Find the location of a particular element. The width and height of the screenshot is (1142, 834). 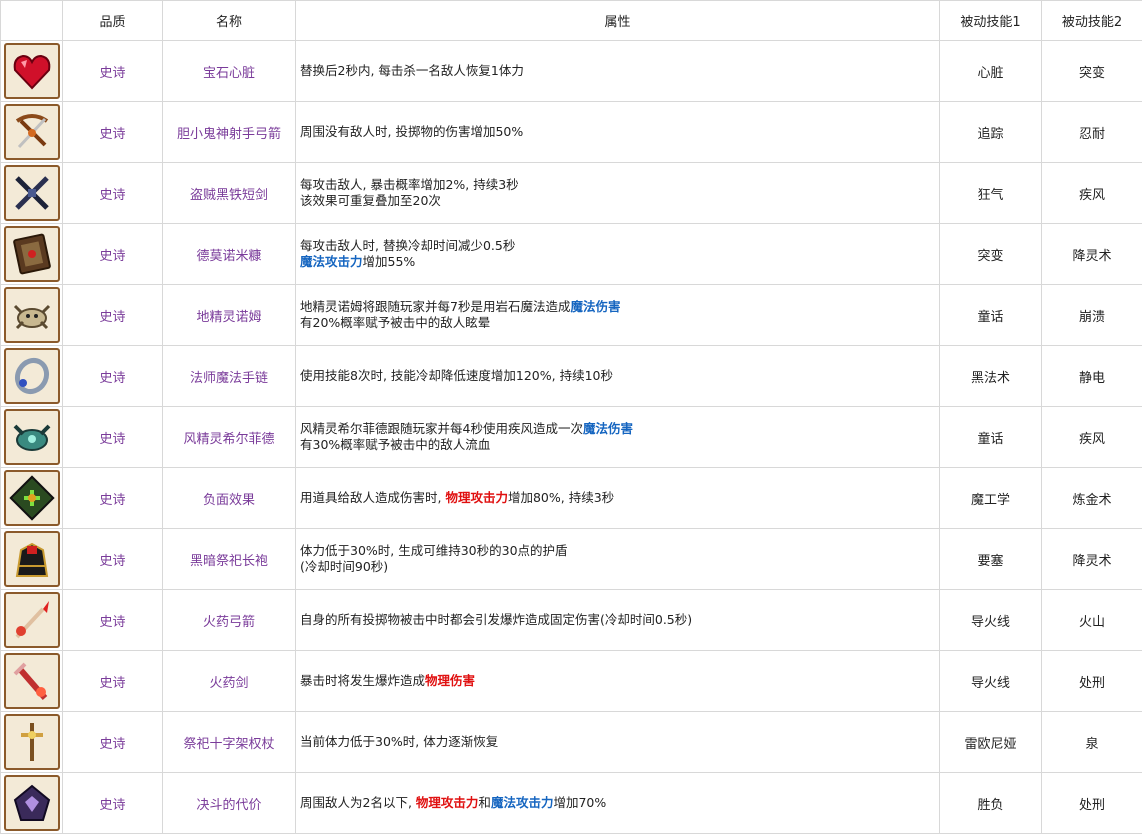

passive-skill-1: 童话 is located at coordinates (990, 315).